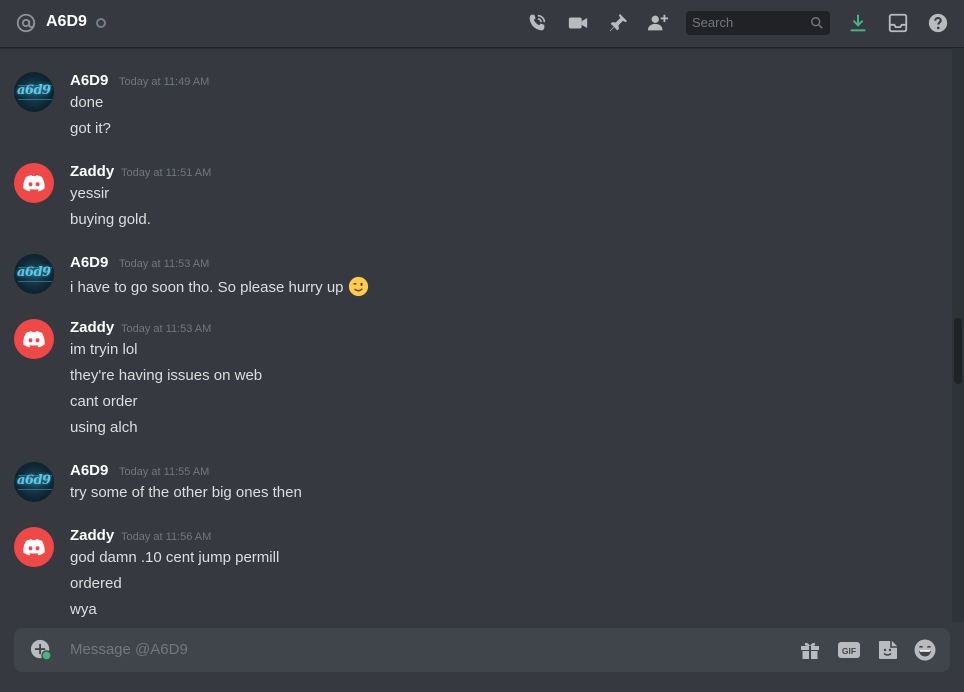 The height and width of the screenshot is (692, 964). I want to click on message-text: wya, so click(83, 609).